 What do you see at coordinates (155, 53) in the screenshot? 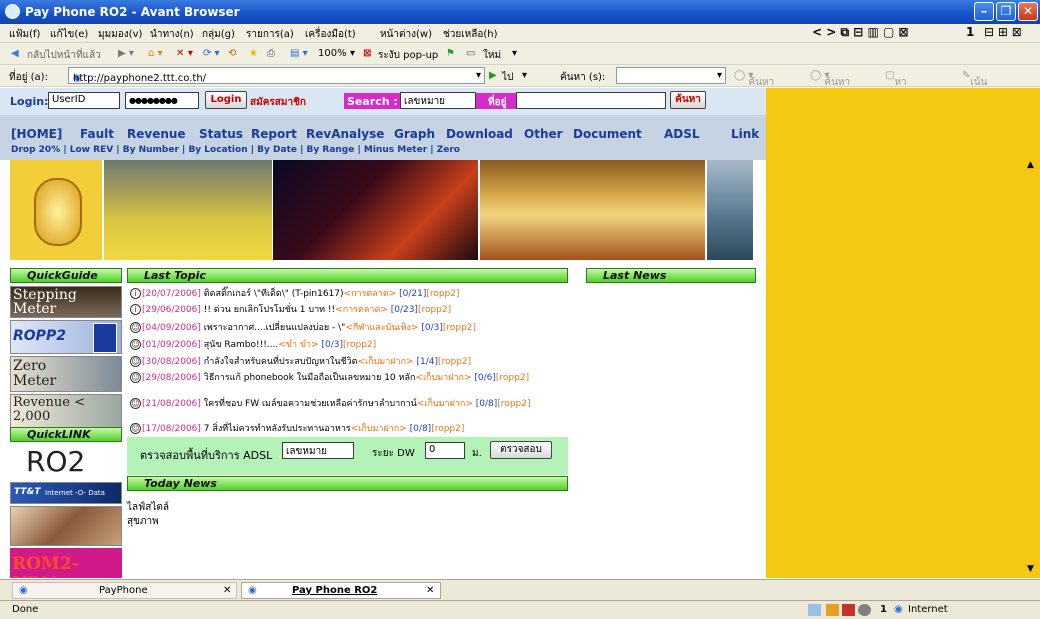
I see `home-icon: ⌂ ▾` at bounding box center [155, 53].